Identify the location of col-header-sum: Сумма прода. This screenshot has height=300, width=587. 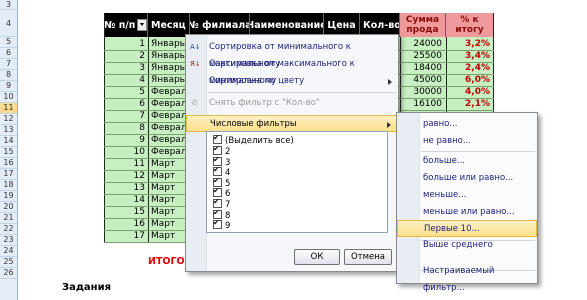
(423, 25).